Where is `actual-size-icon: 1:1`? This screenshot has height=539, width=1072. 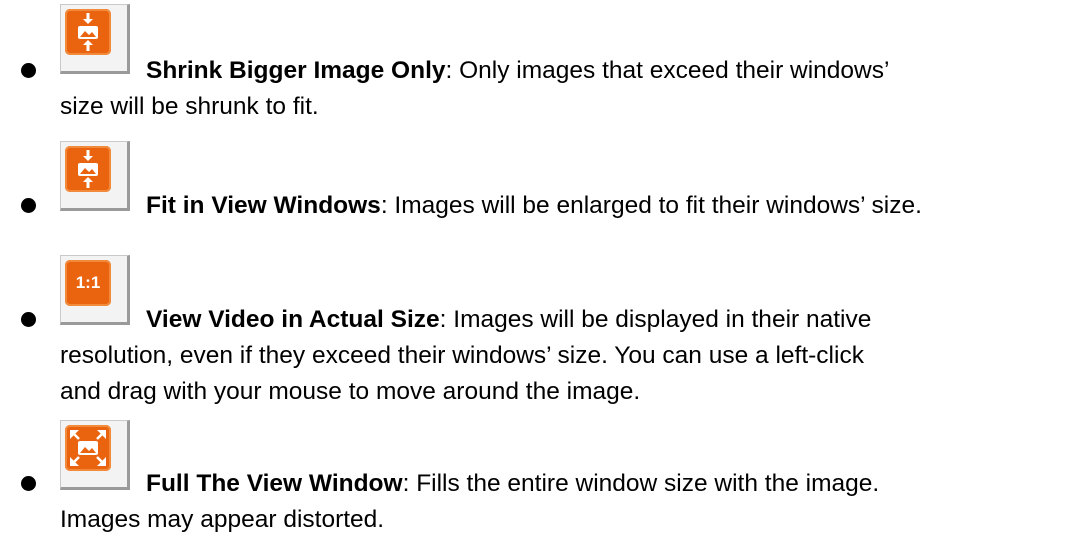 actual-size-icon: 1:1 is located at coordinates (95, 290).